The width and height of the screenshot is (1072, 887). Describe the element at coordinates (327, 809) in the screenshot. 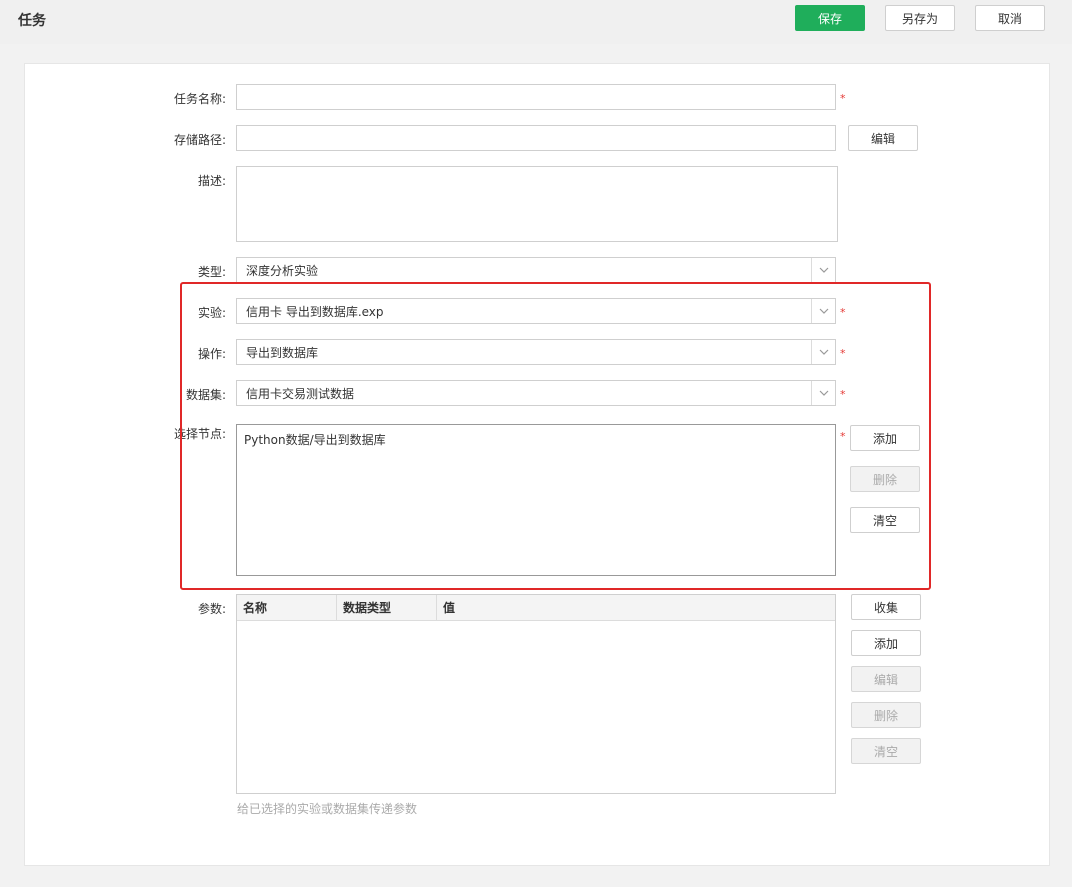

I see `params-hint: 给已选择的实验或数据集传递参数` at that location.